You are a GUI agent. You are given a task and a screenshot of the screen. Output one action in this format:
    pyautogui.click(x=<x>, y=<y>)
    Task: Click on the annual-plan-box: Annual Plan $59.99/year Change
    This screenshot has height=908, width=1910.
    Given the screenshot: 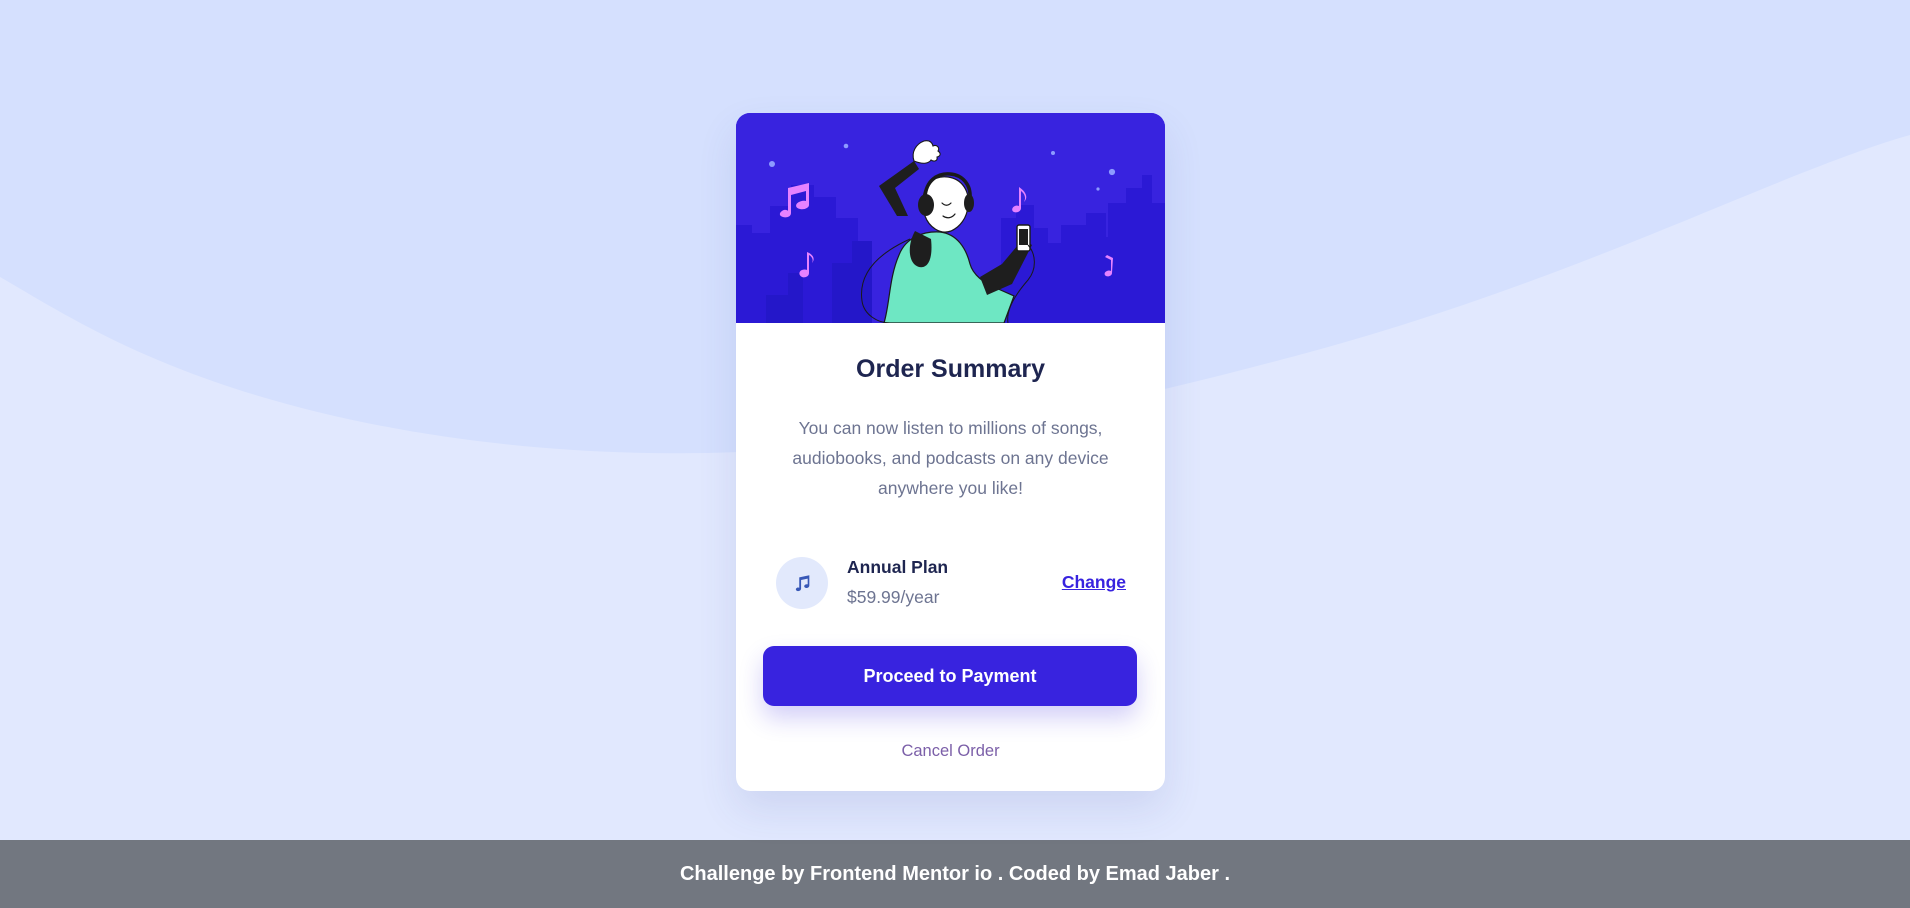 What is the action you would take?
    pyautogui.click(x=950, y=583)
    